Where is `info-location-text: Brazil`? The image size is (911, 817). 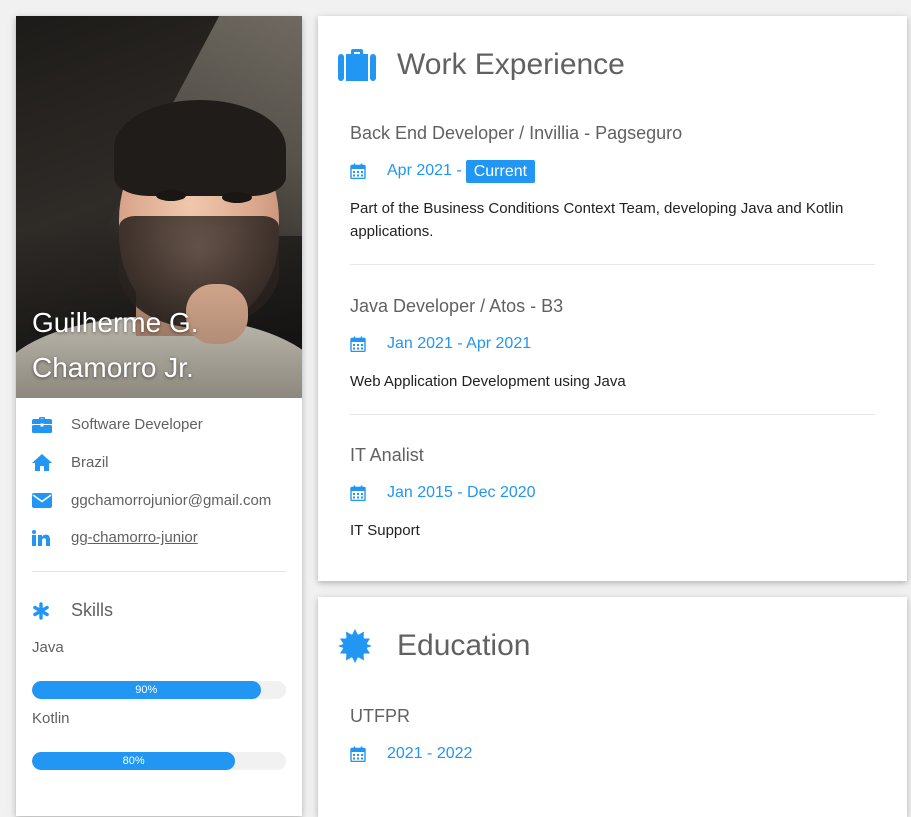 info-location-text: Brazil is located at coordinates (90, 463).